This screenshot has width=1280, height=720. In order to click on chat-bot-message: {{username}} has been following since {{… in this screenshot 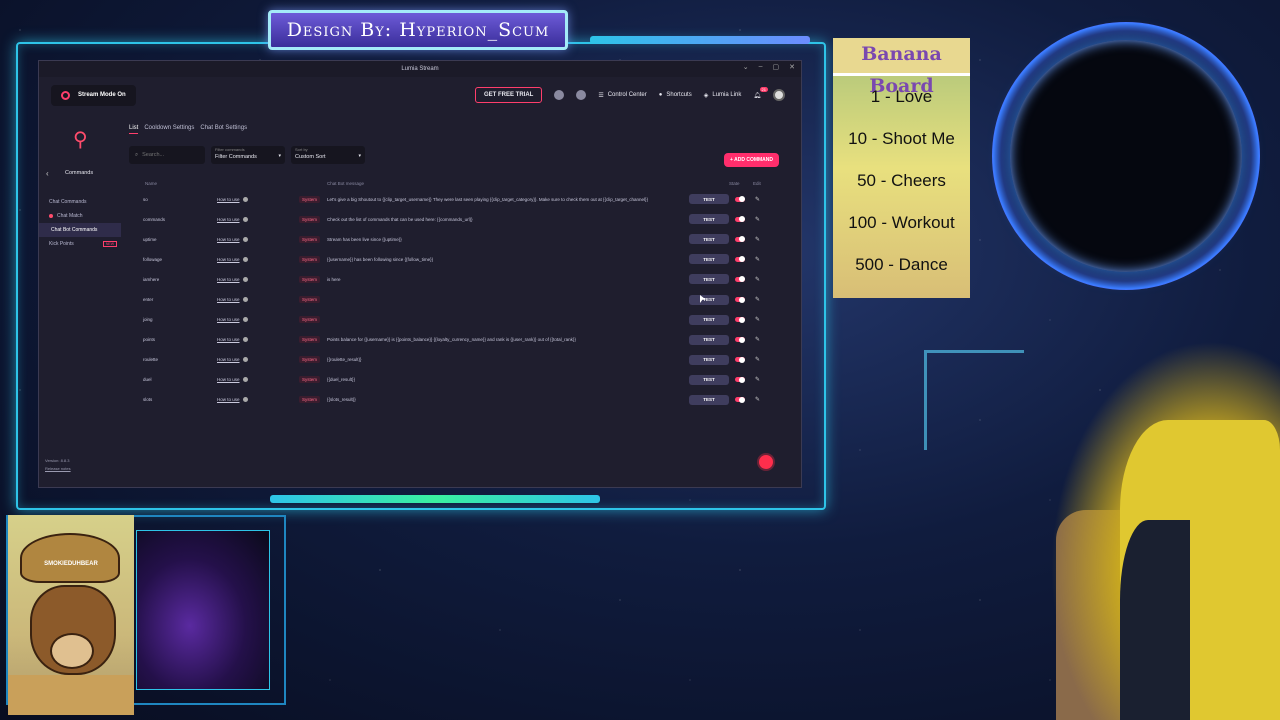, I will do `click(380, 259)`.